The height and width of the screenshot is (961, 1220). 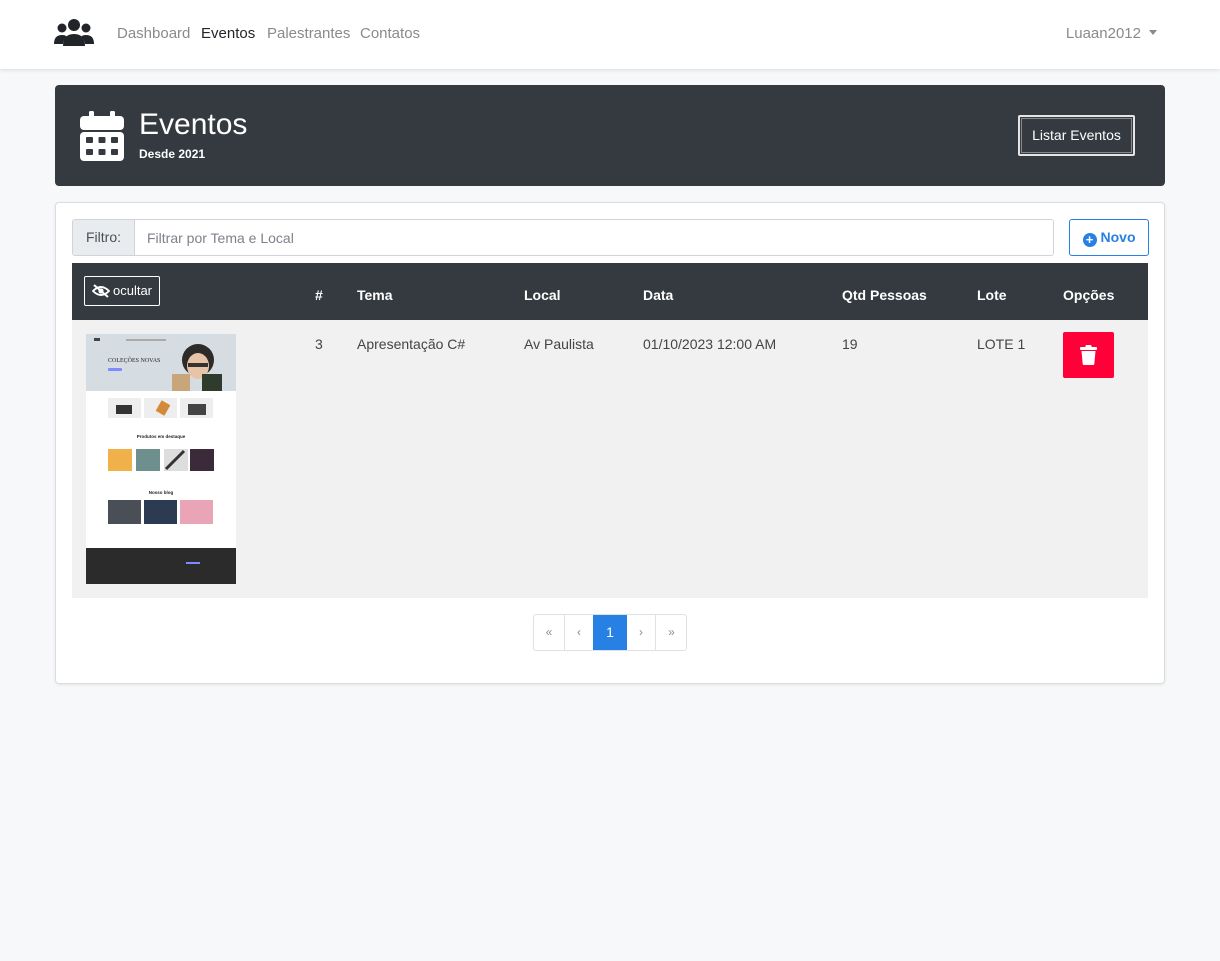 What do you see at coordinates (411, 344) in the screenshot?
I see `cell-tema: Apresentação C#` at bounding box center [411, 344].